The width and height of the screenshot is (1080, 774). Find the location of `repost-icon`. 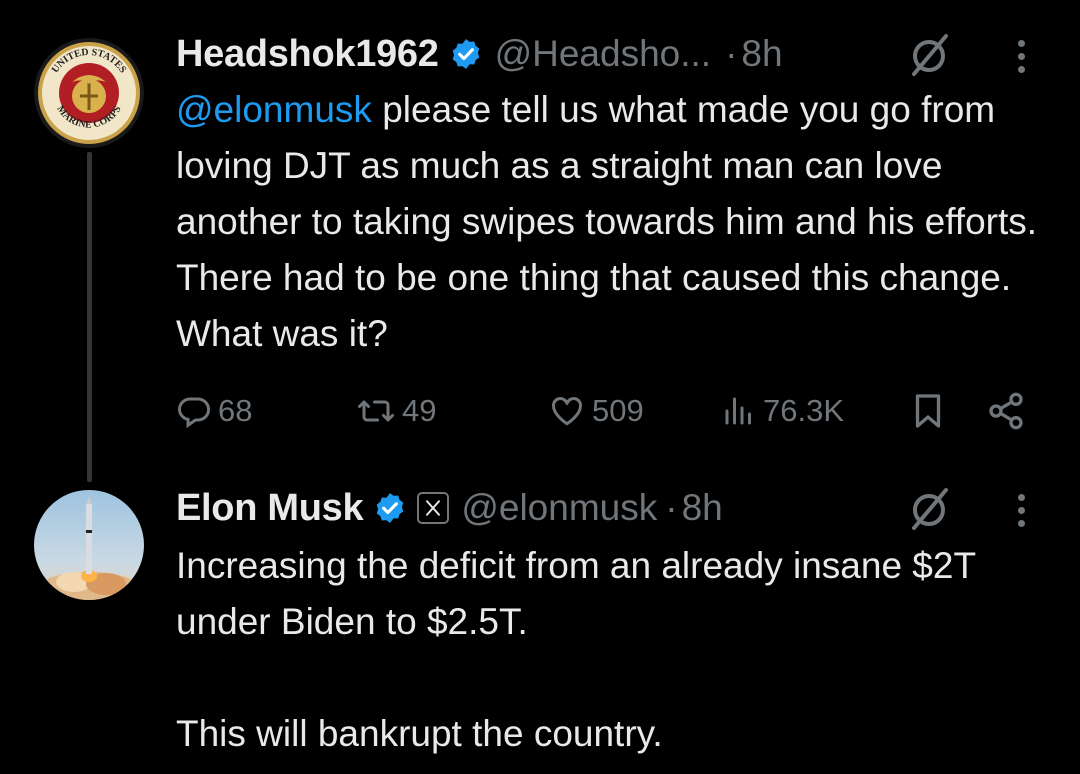

repost-icon is located at coordinates (376, 411).